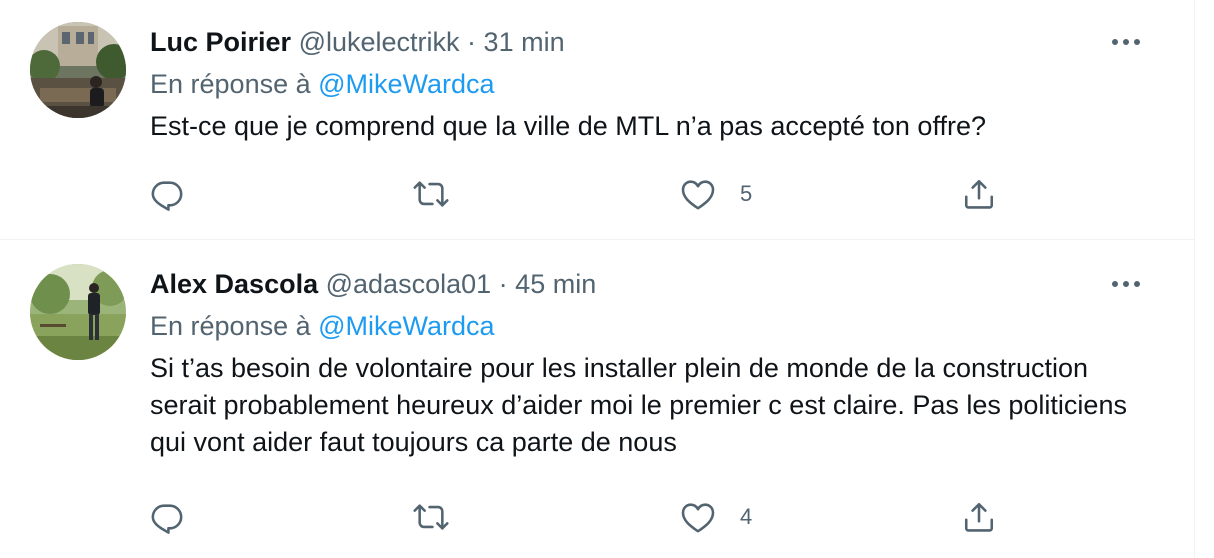 Image resolution: width=1214 pixels, height=558 pixels. Describe the element at coordinates (716, 517) in the screenshot. I see `like-button: 4` at that location.